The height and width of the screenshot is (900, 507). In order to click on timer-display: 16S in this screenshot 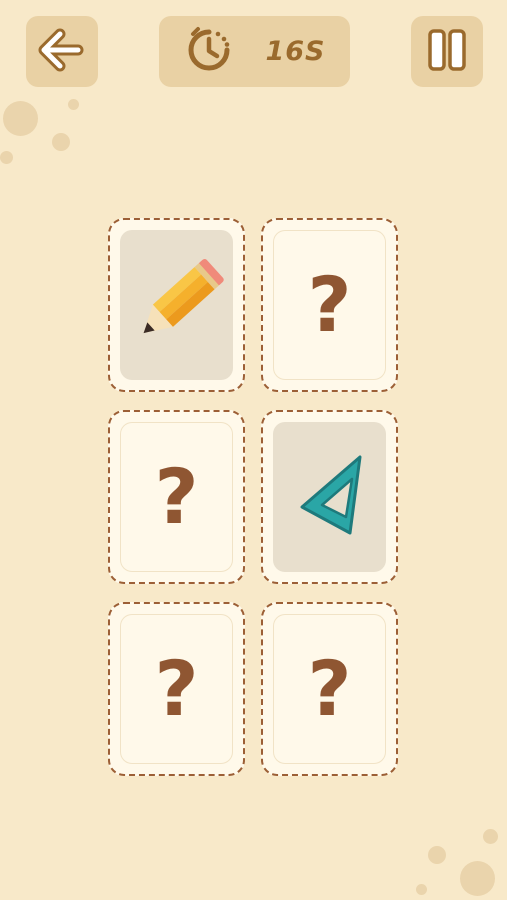, I will do `click(254, 51)`.